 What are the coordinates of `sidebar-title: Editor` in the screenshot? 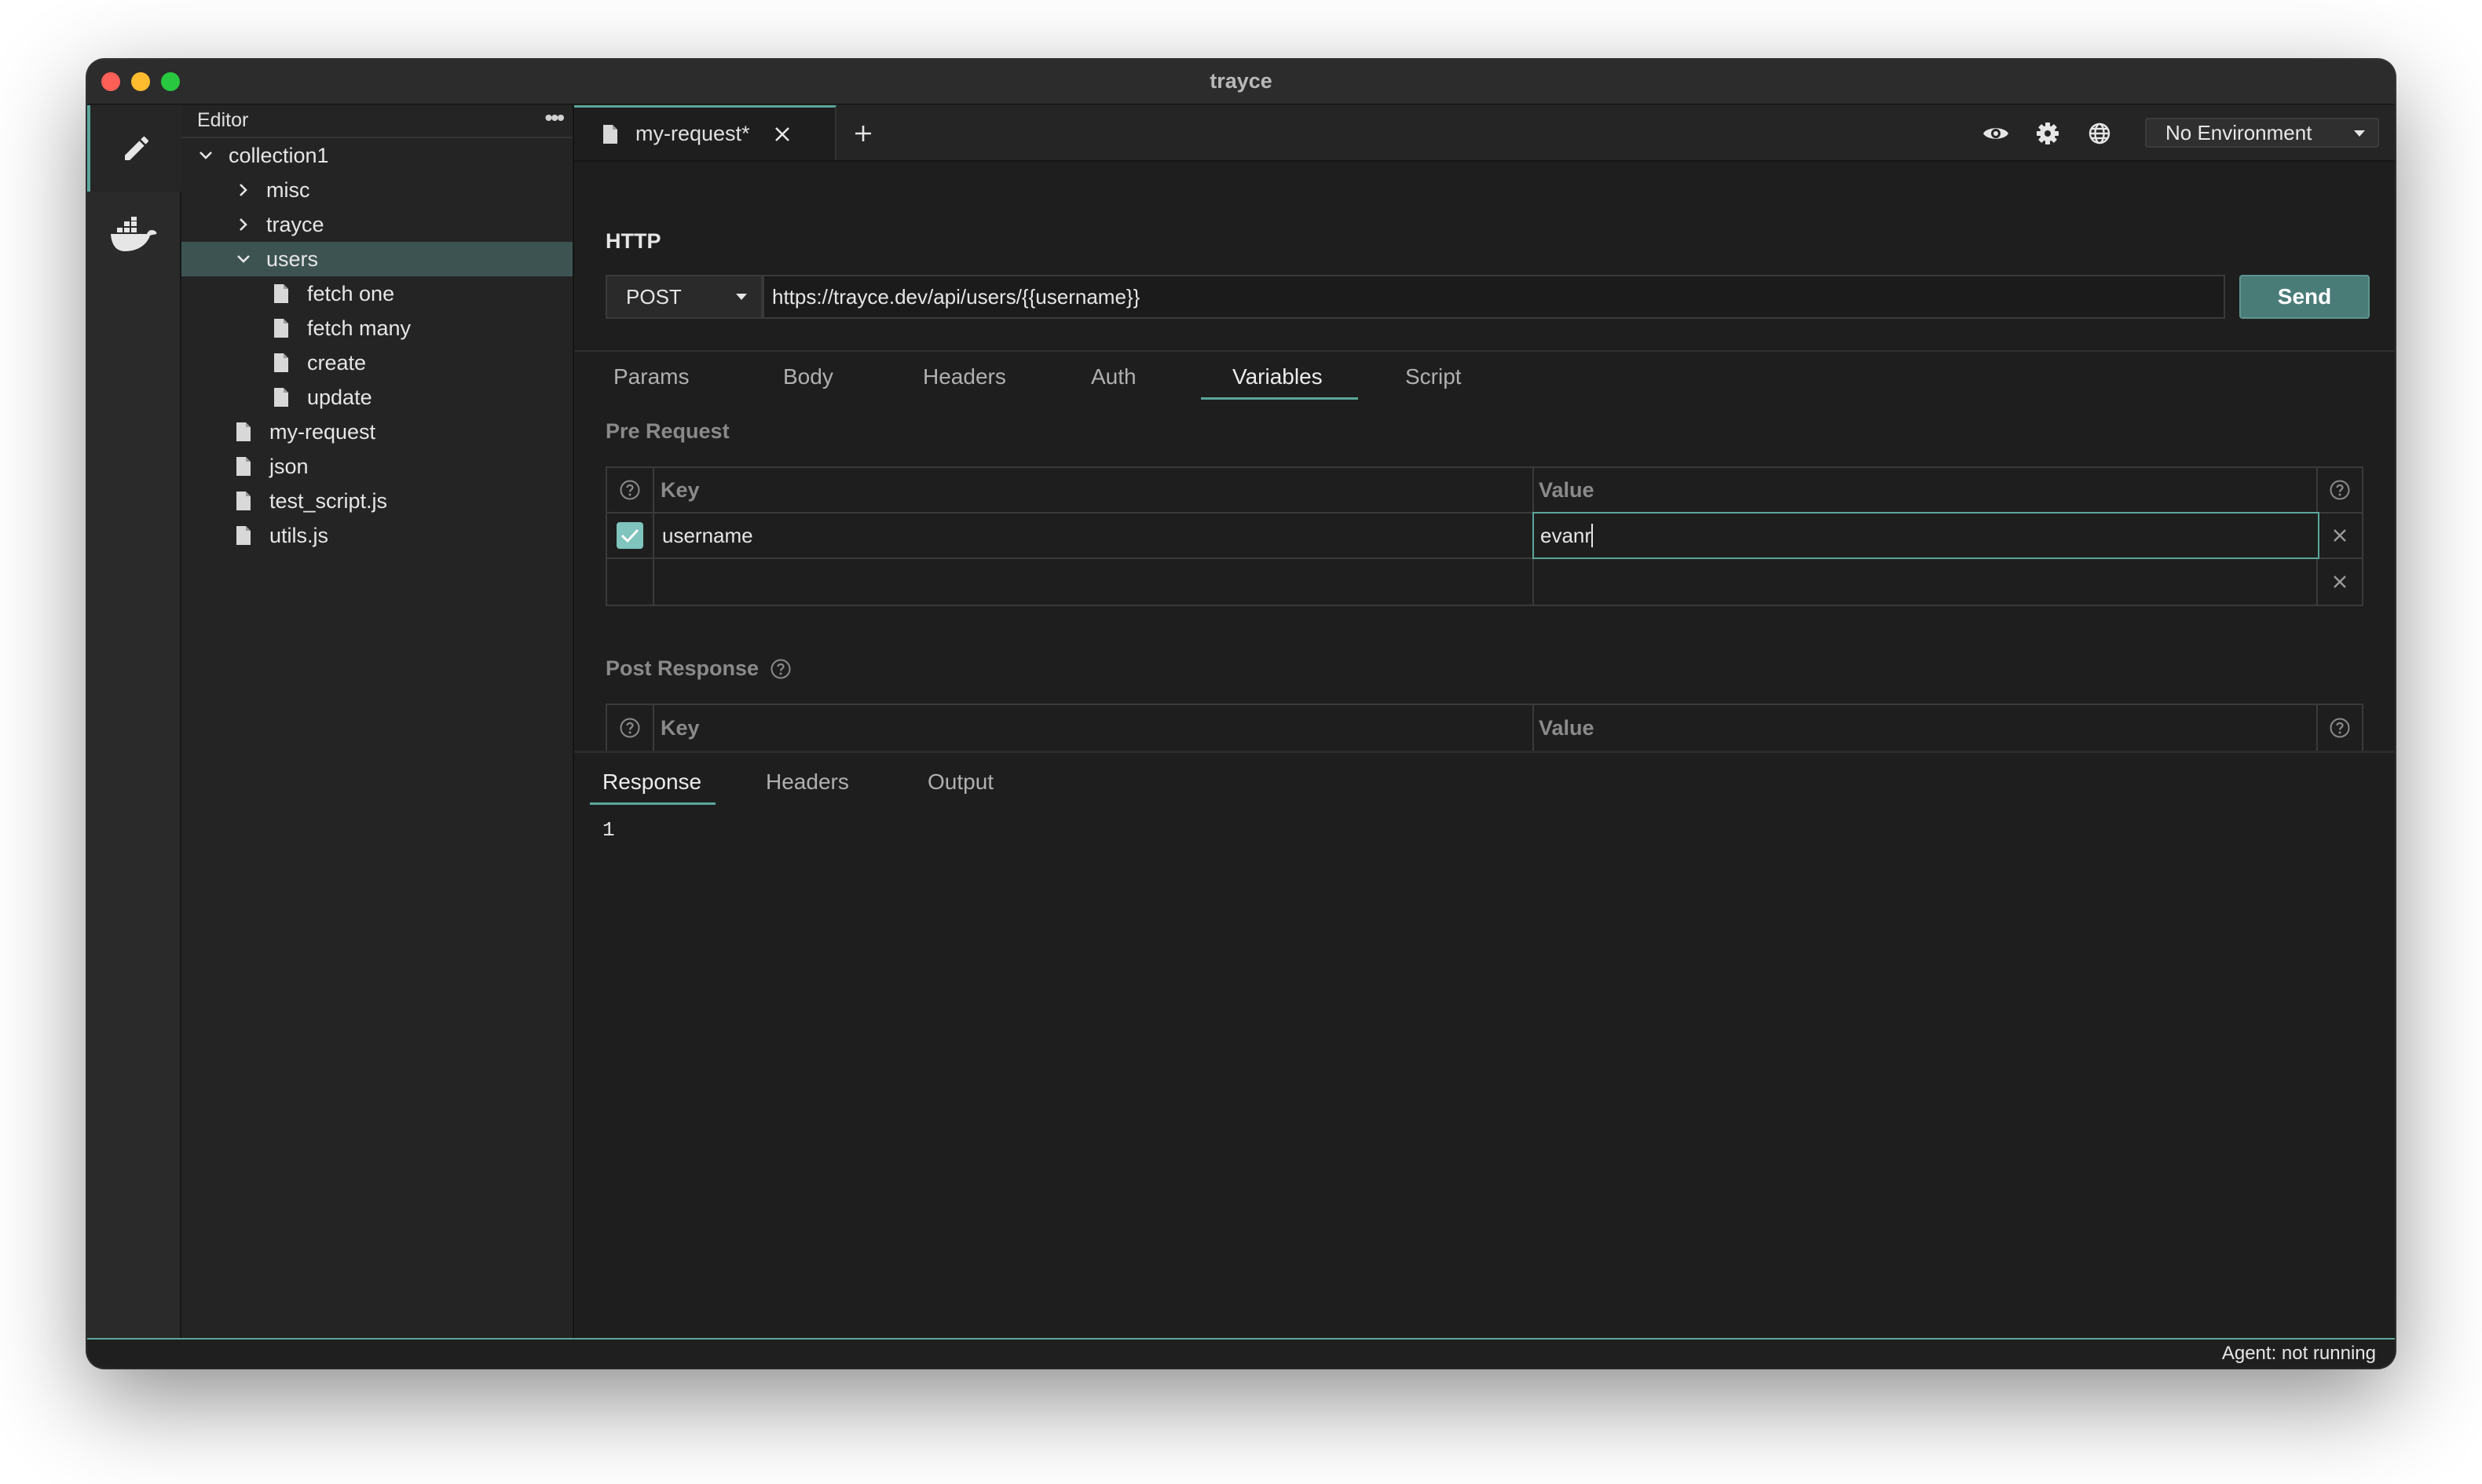 It's located at (223, 120).